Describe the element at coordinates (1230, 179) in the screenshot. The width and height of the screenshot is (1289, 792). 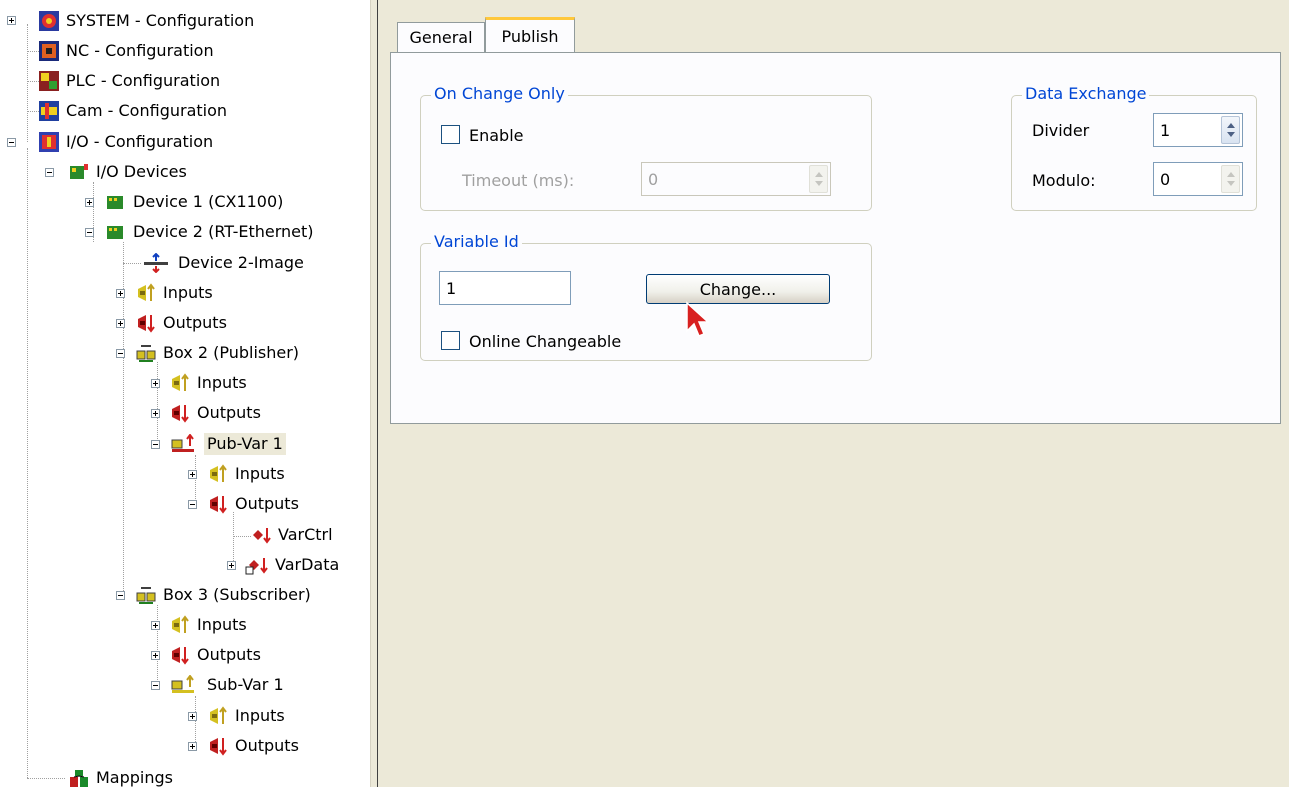
I see `modulo-spinner` at that location.